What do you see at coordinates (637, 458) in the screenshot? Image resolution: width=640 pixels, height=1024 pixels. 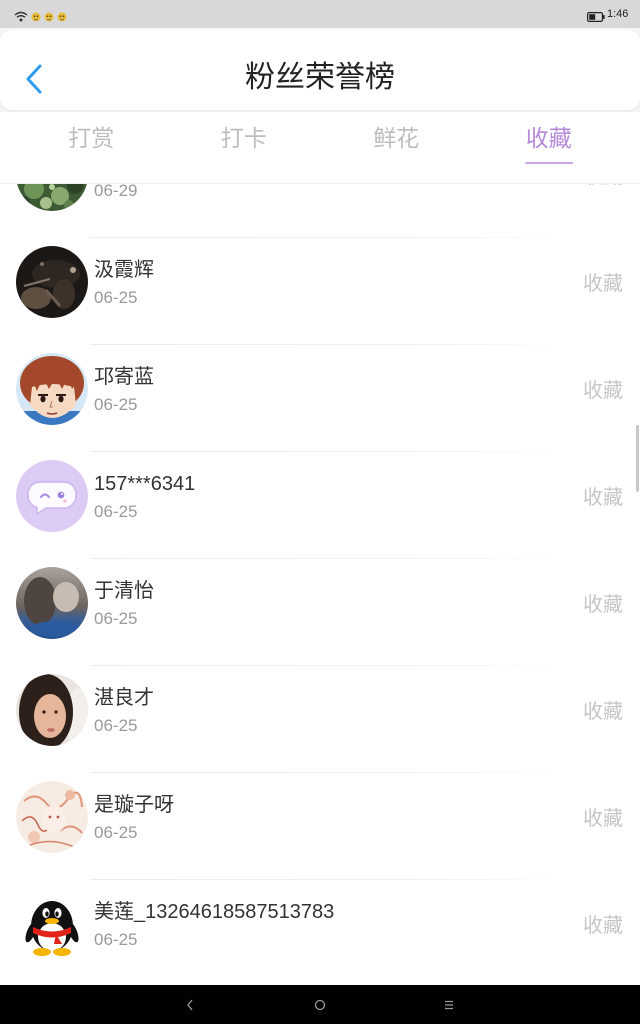 I see `scrollbar` at bounding box center [637, 458].